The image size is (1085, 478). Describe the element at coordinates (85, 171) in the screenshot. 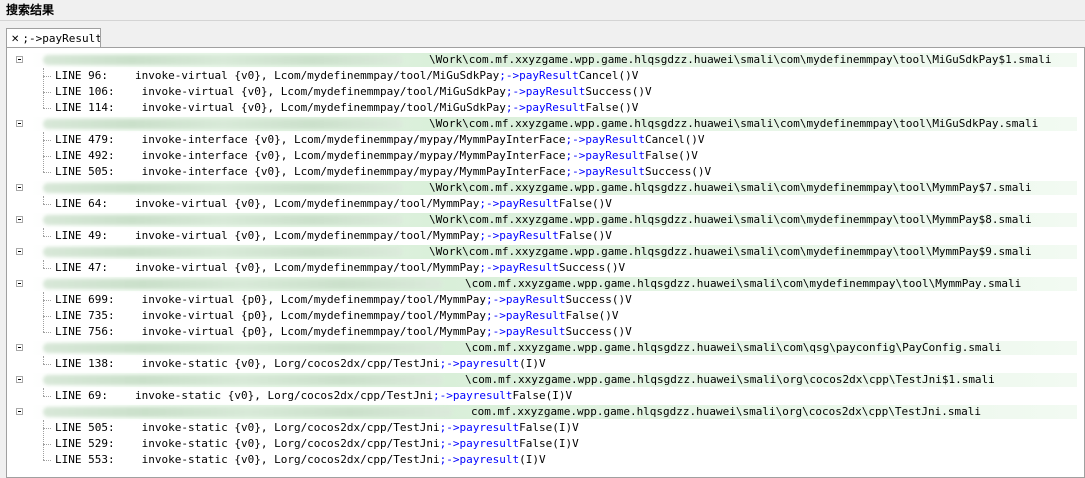

I see `line-number: LINE 505:` at that location.